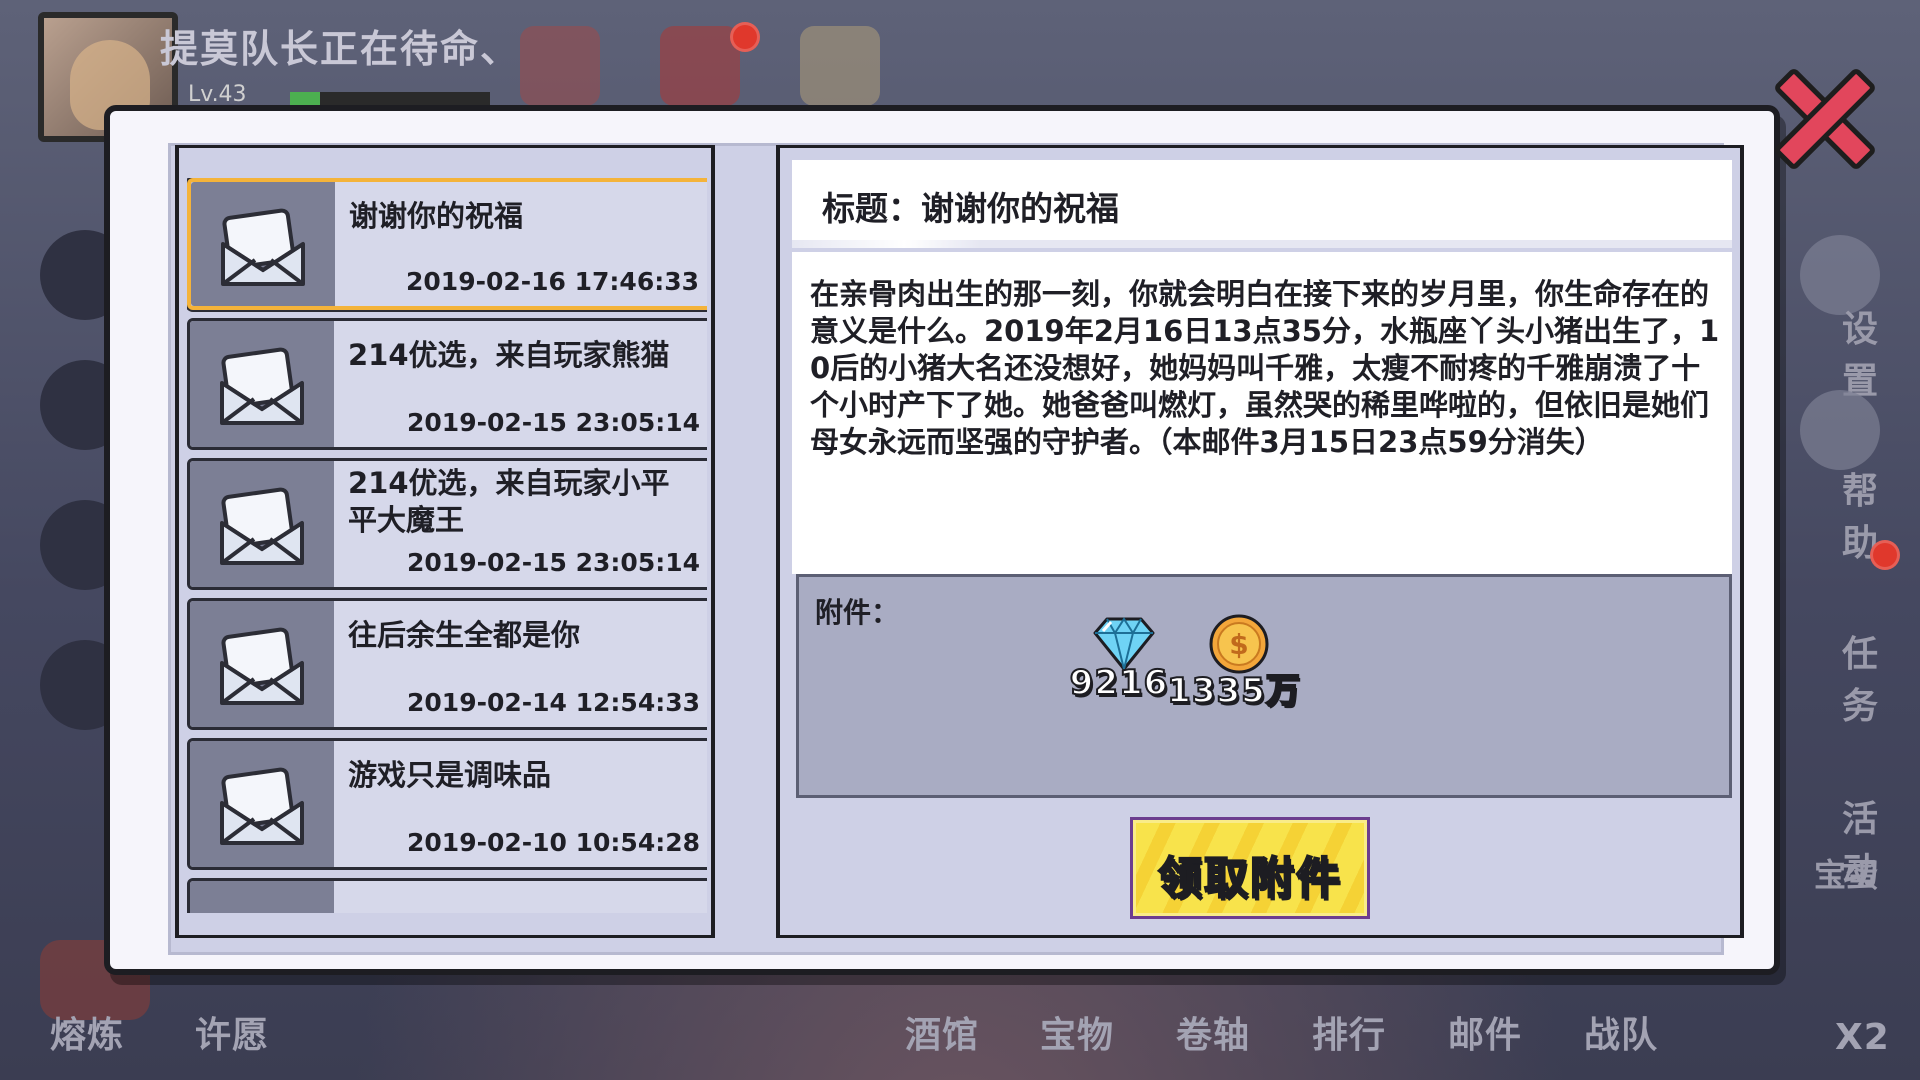  What do you see at coordinates (1262, 204) in the screenshot?
I see `subject-bar: 标题：谢谢你的祝福` at bounding box center [1262, 204].